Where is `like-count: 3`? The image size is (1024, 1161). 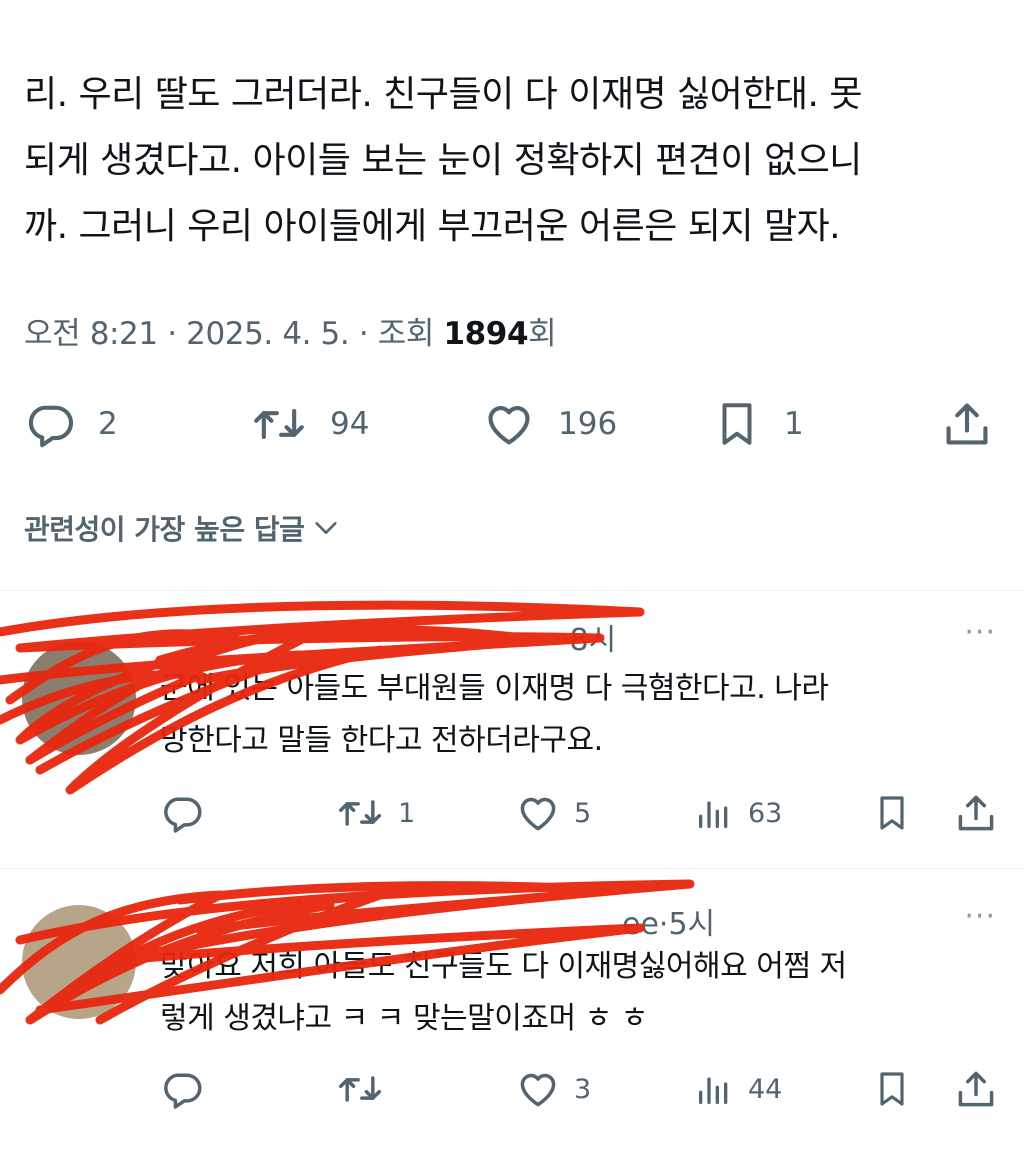
like-count: 3 is located at coordinates (583, 1089).